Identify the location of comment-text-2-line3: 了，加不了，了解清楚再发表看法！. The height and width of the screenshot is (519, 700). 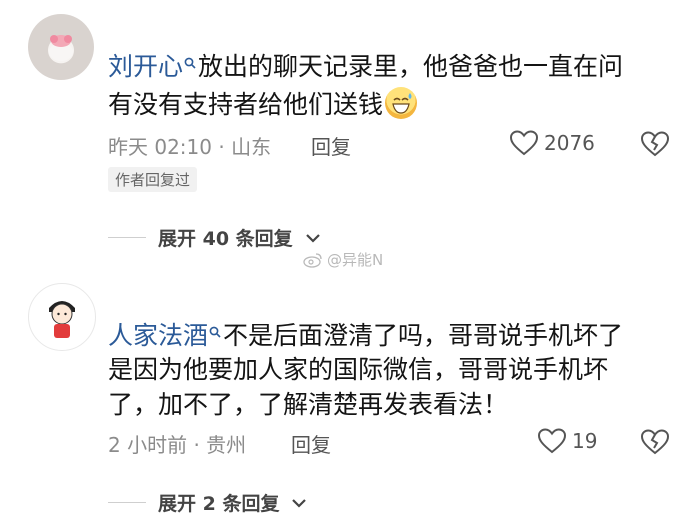
(308, 404).